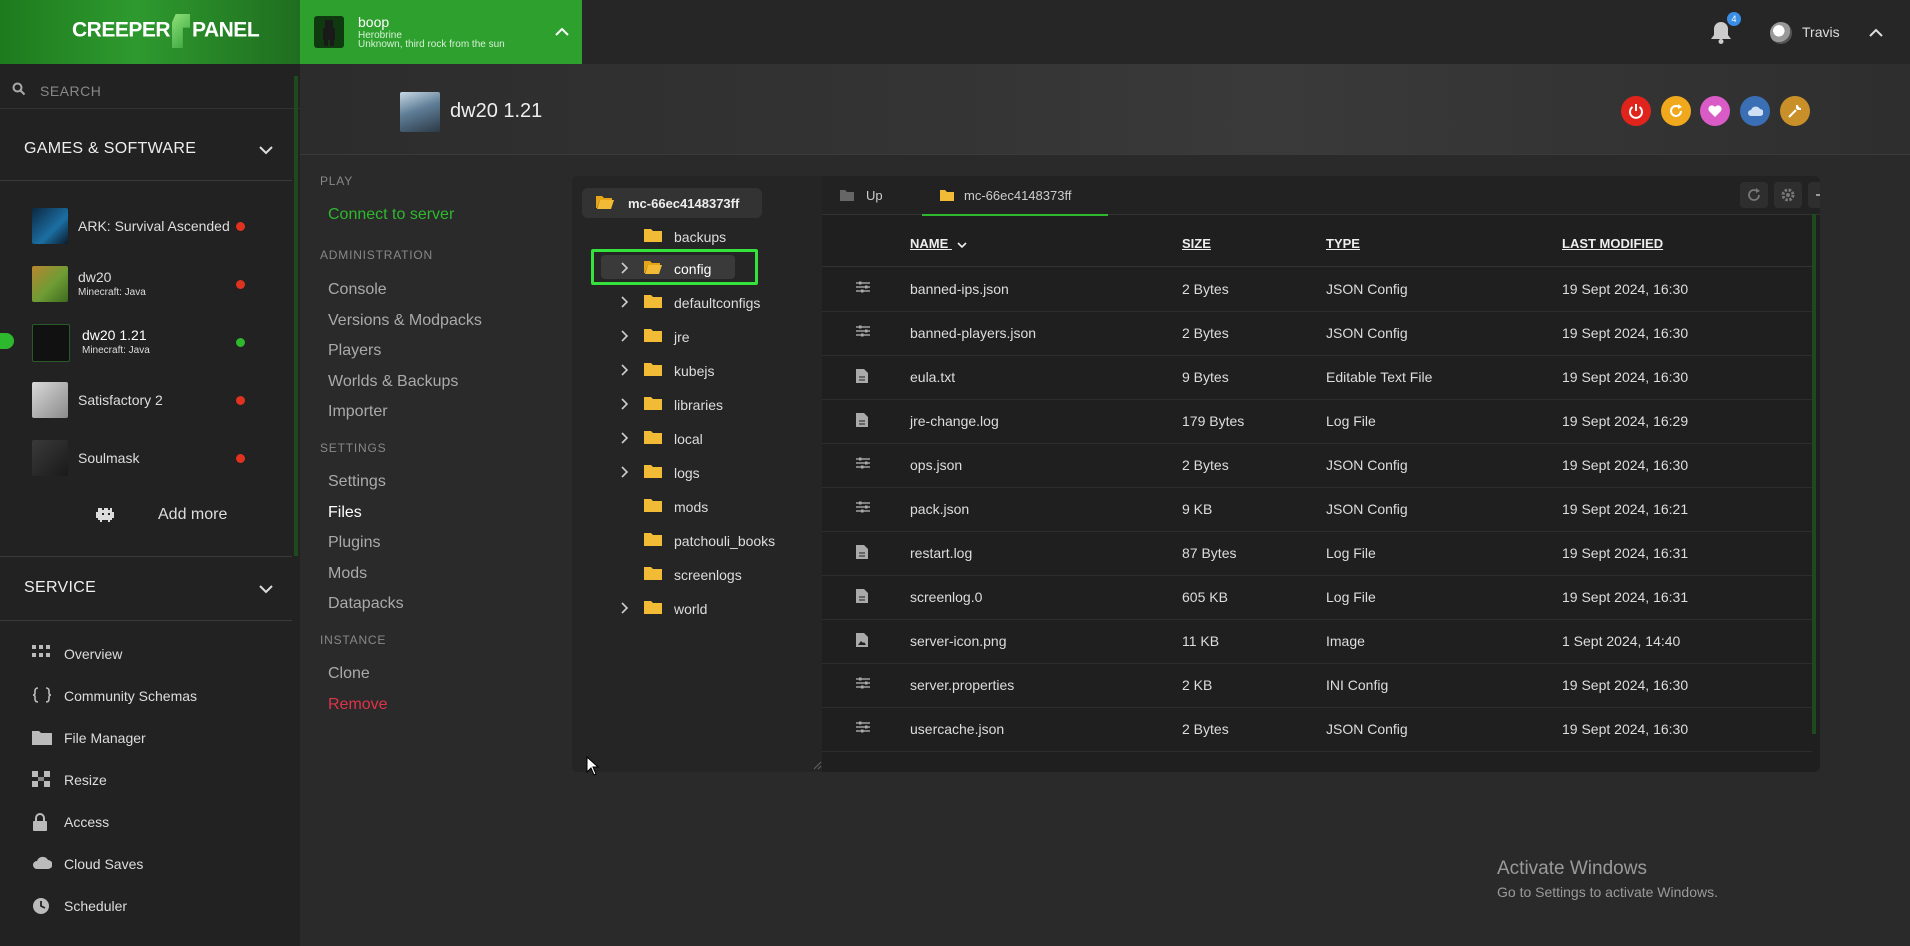  I want to click on nav-versions-modpacks: Versions & Modpacks, so click(405, 321).